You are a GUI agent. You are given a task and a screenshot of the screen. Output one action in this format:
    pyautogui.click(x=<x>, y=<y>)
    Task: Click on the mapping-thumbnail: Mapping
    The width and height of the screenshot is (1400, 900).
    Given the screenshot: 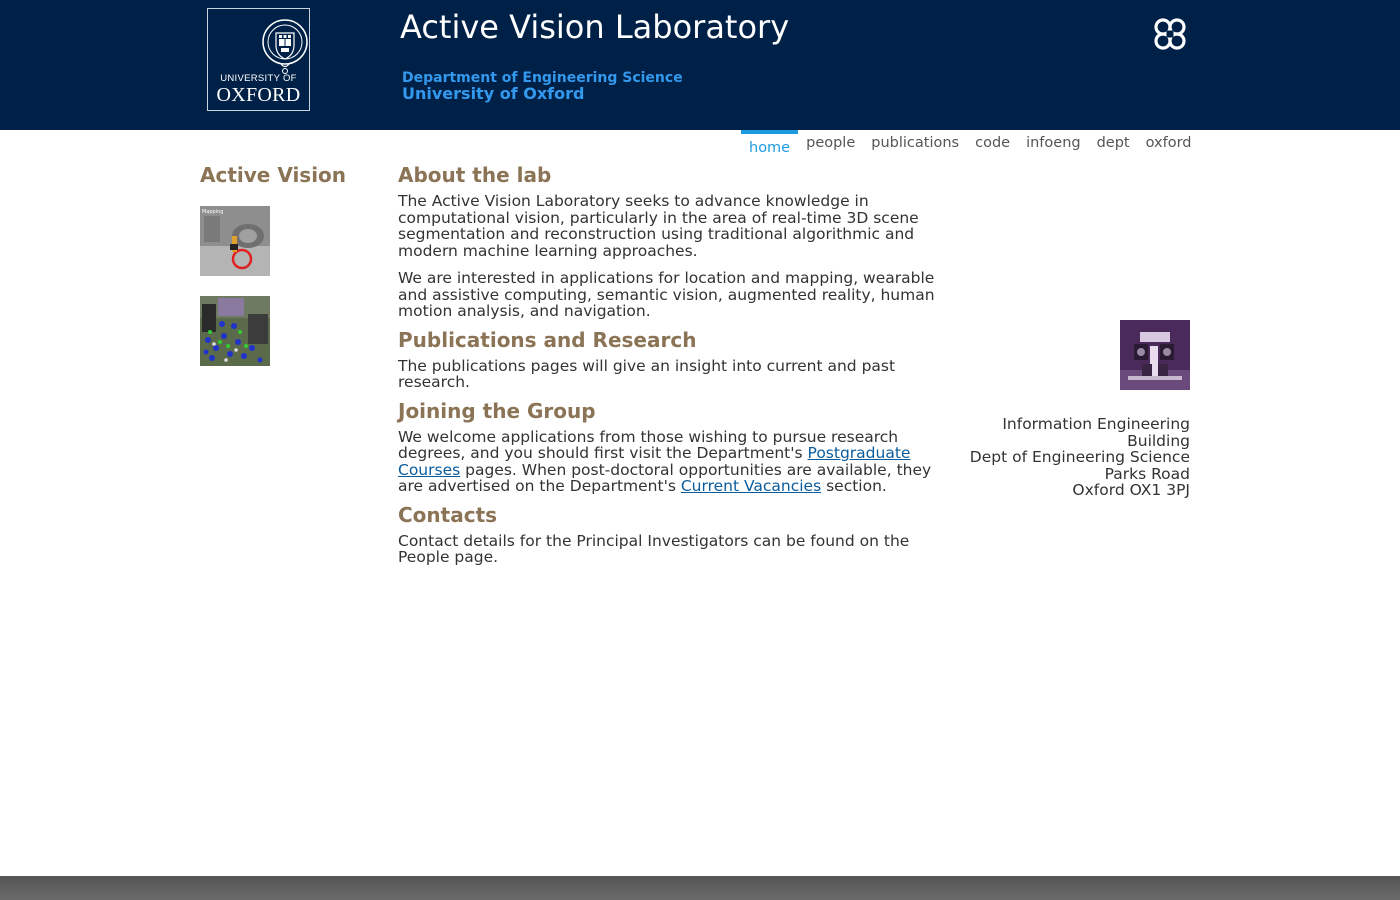 What is the action you would take?
    pyautogui.click(x=235, y=241)
    